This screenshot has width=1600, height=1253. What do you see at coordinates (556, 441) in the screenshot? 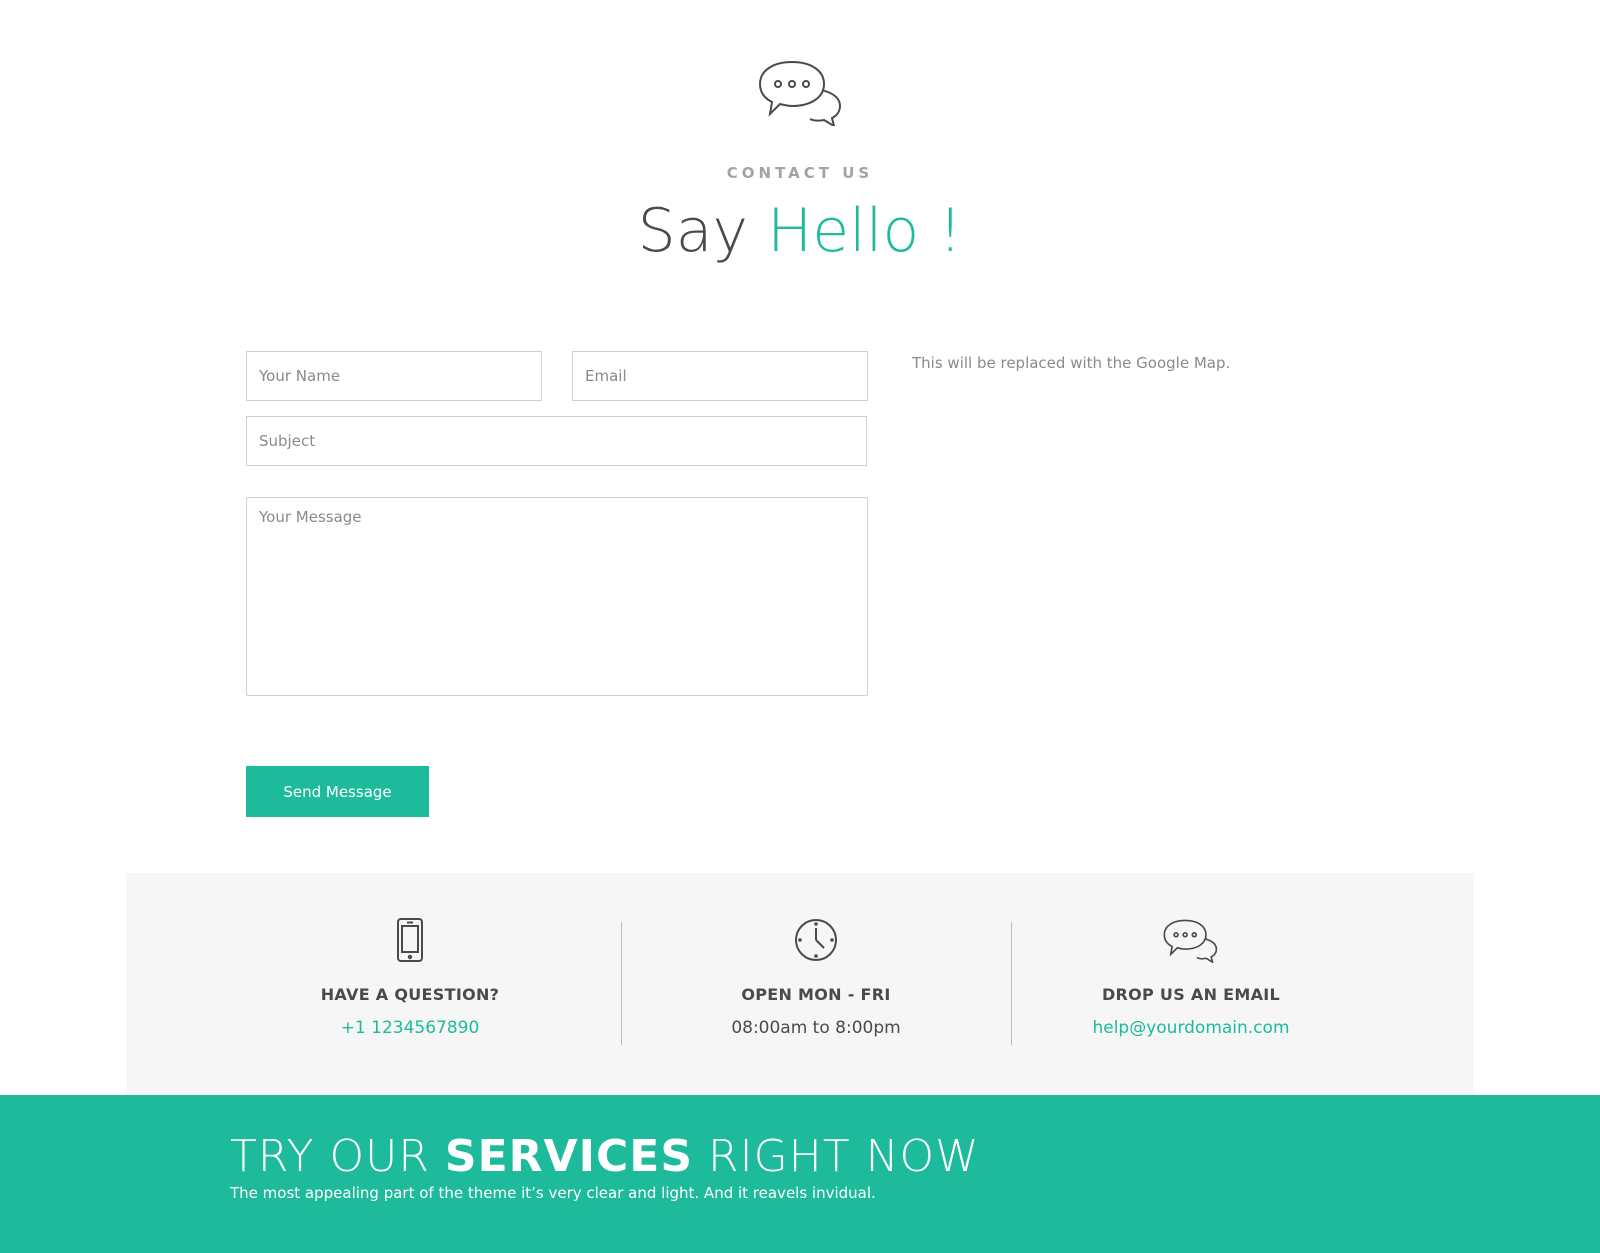
I see `subject-input` at bounding box center [556, 441].